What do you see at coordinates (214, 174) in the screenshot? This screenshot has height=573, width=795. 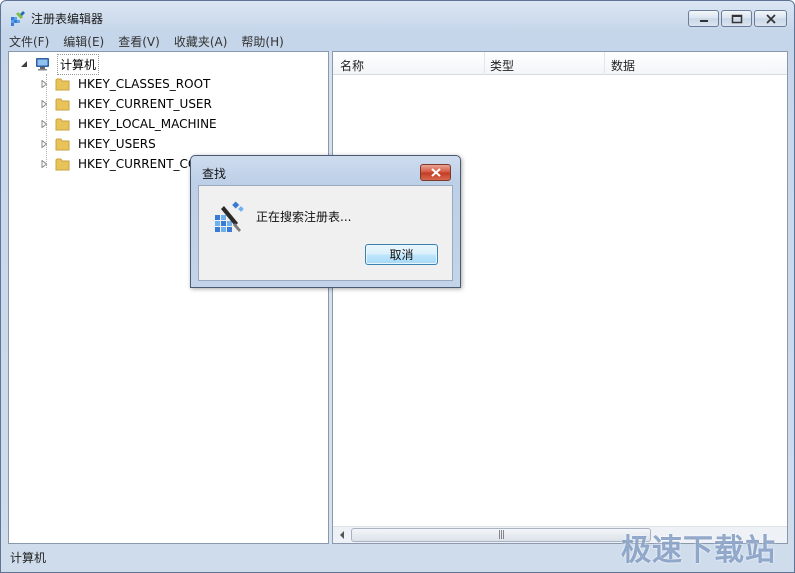 I see `dialog-title: 查找` at bounding box center [214, 174].